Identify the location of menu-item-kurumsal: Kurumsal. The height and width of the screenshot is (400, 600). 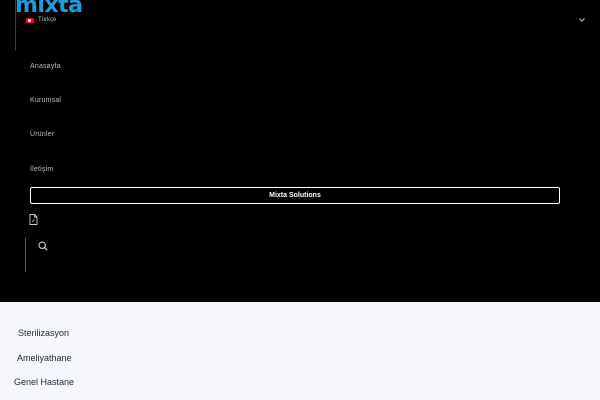
(45, 100).